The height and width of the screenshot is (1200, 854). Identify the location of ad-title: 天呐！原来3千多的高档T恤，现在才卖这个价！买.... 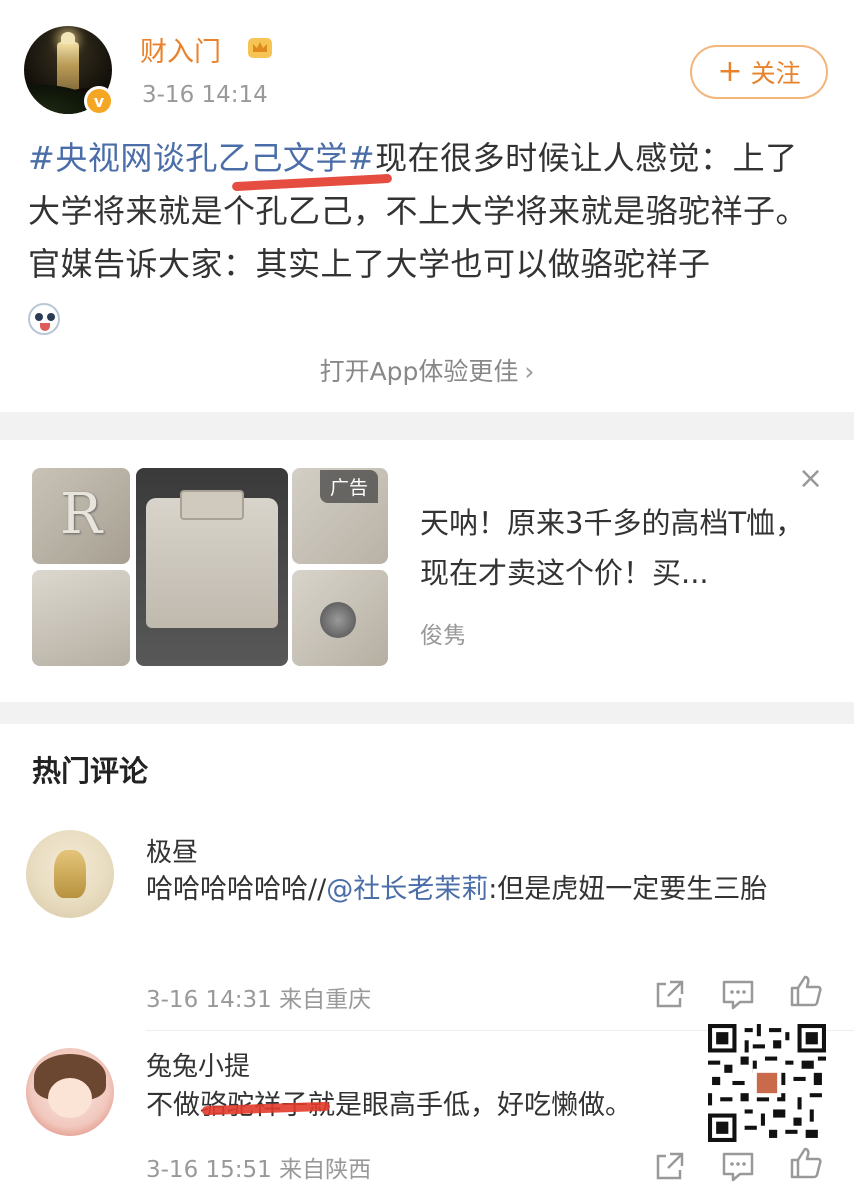
(620, 548).